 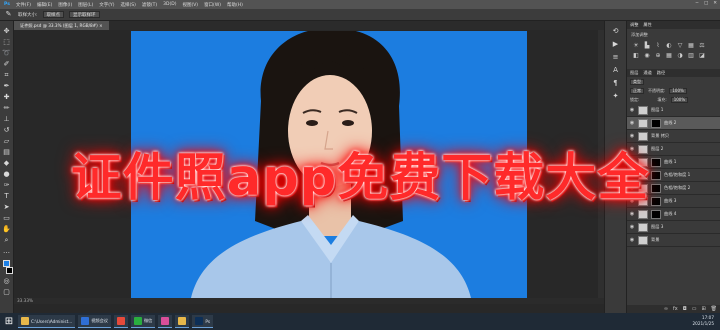 I want to click on vibrance-icon: ▽, so click(x=680, y=45).